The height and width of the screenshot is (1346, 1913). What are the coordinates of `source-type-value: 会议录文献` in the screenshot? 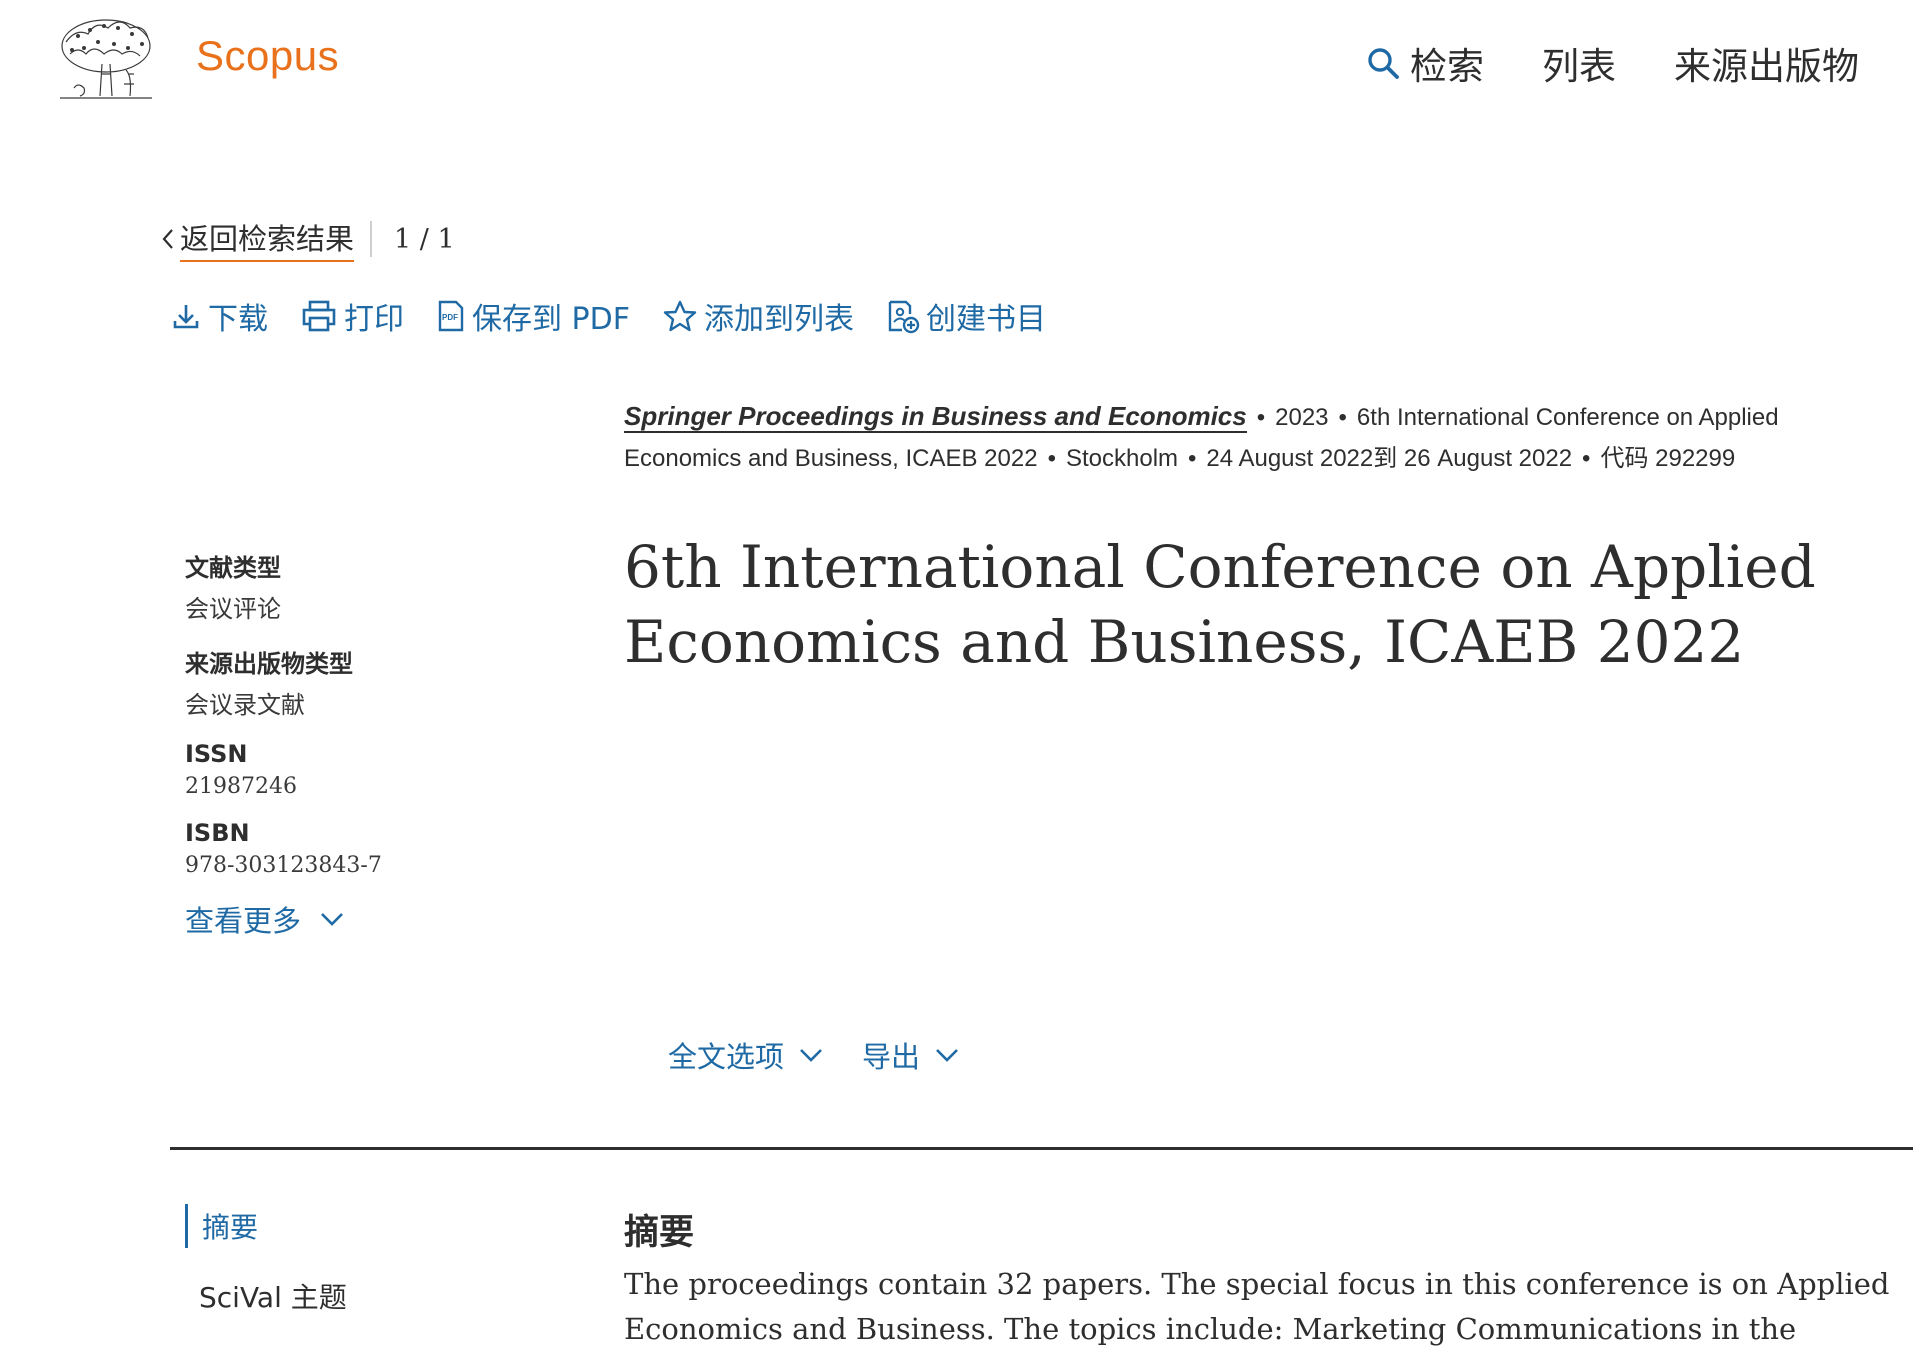 It's located at (245, 705).